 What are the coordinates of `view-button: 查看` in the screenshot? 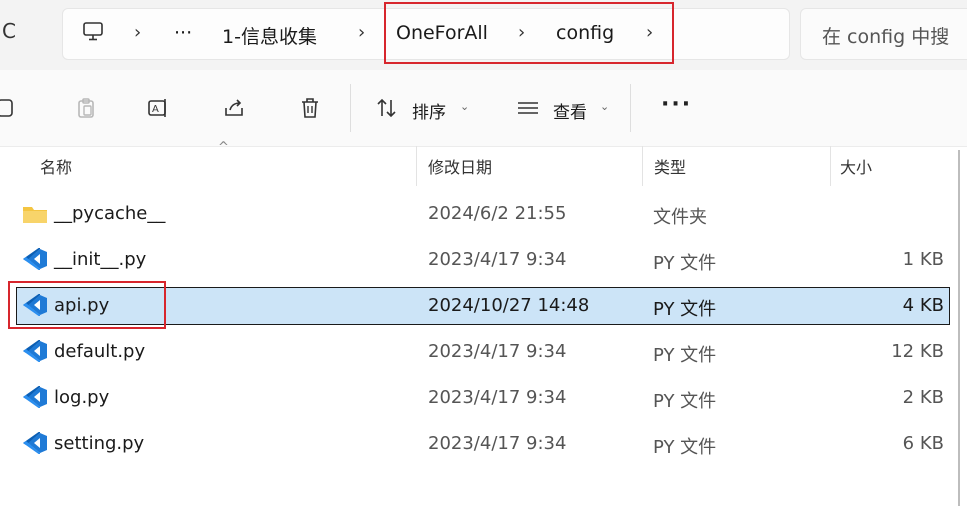 It's located at (570, 110).